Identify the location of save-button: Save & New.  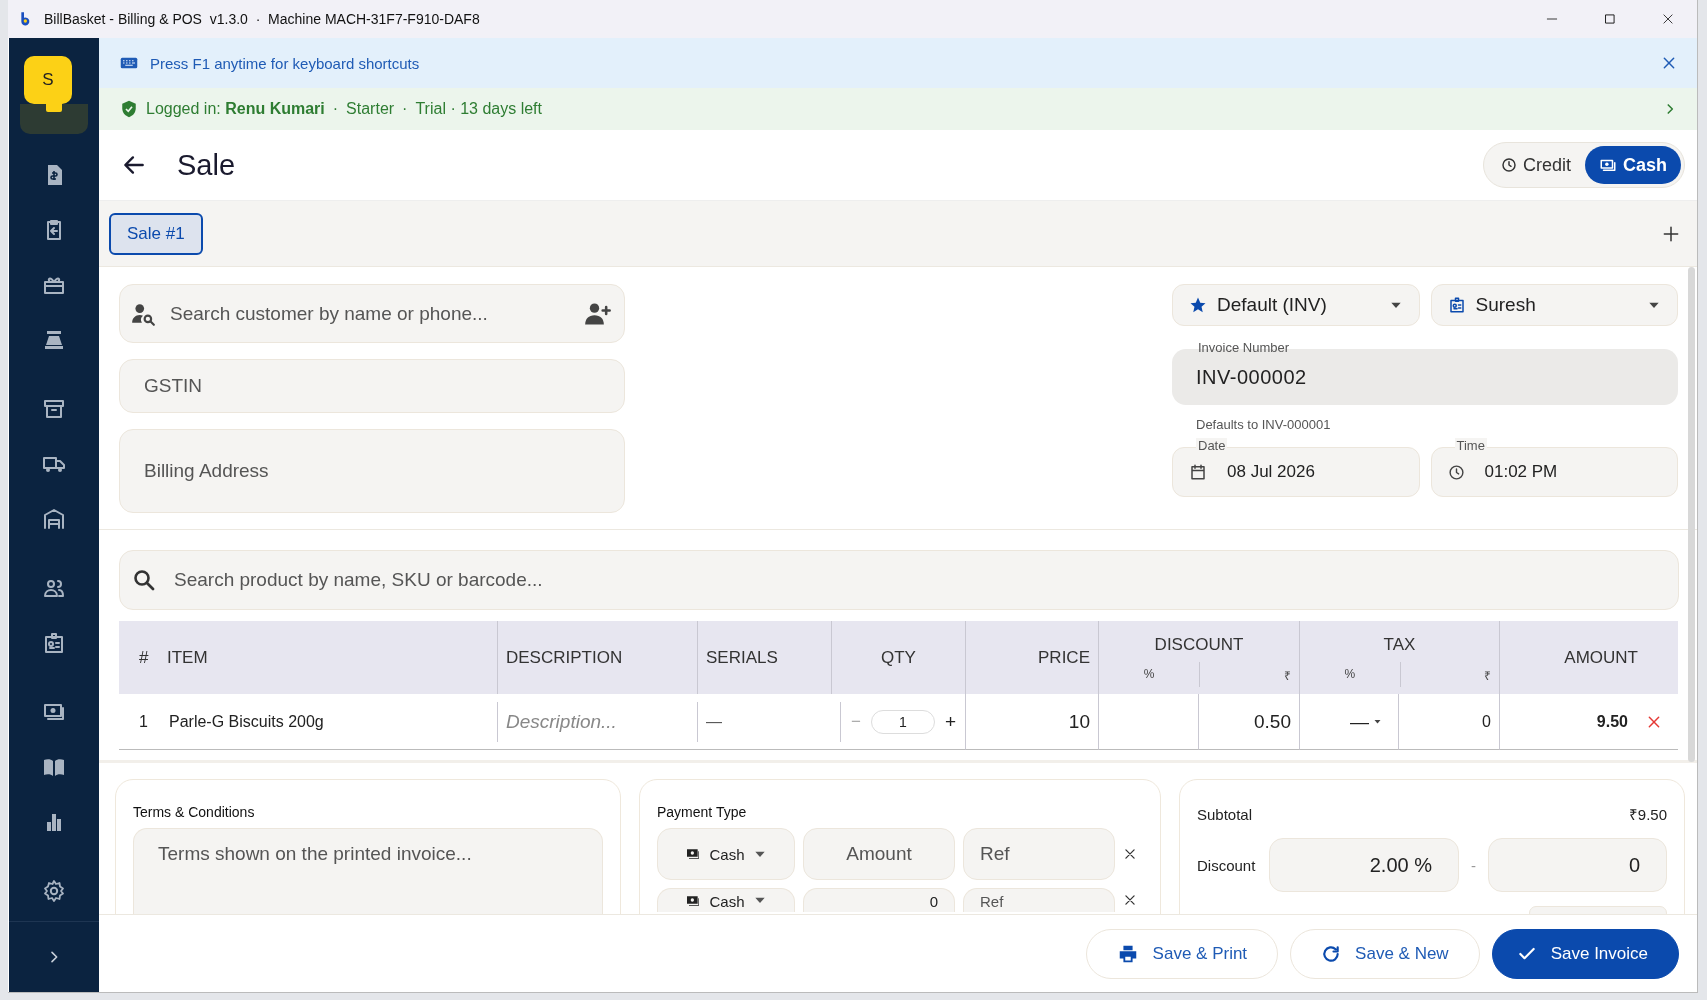
(1385, 953).